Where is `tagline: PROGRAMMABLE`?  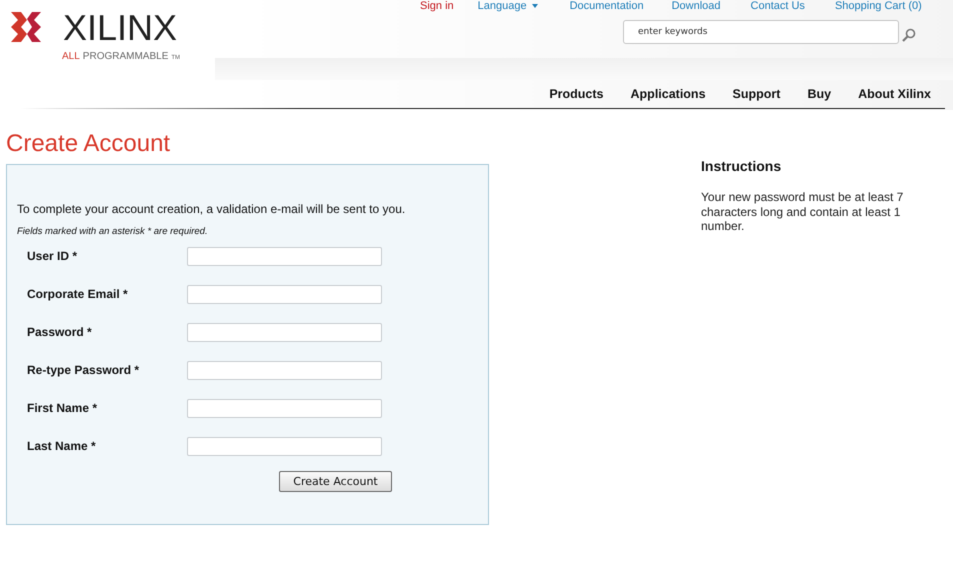
tagline: PROGRAMMABLE is located at coordinates (125, 56).